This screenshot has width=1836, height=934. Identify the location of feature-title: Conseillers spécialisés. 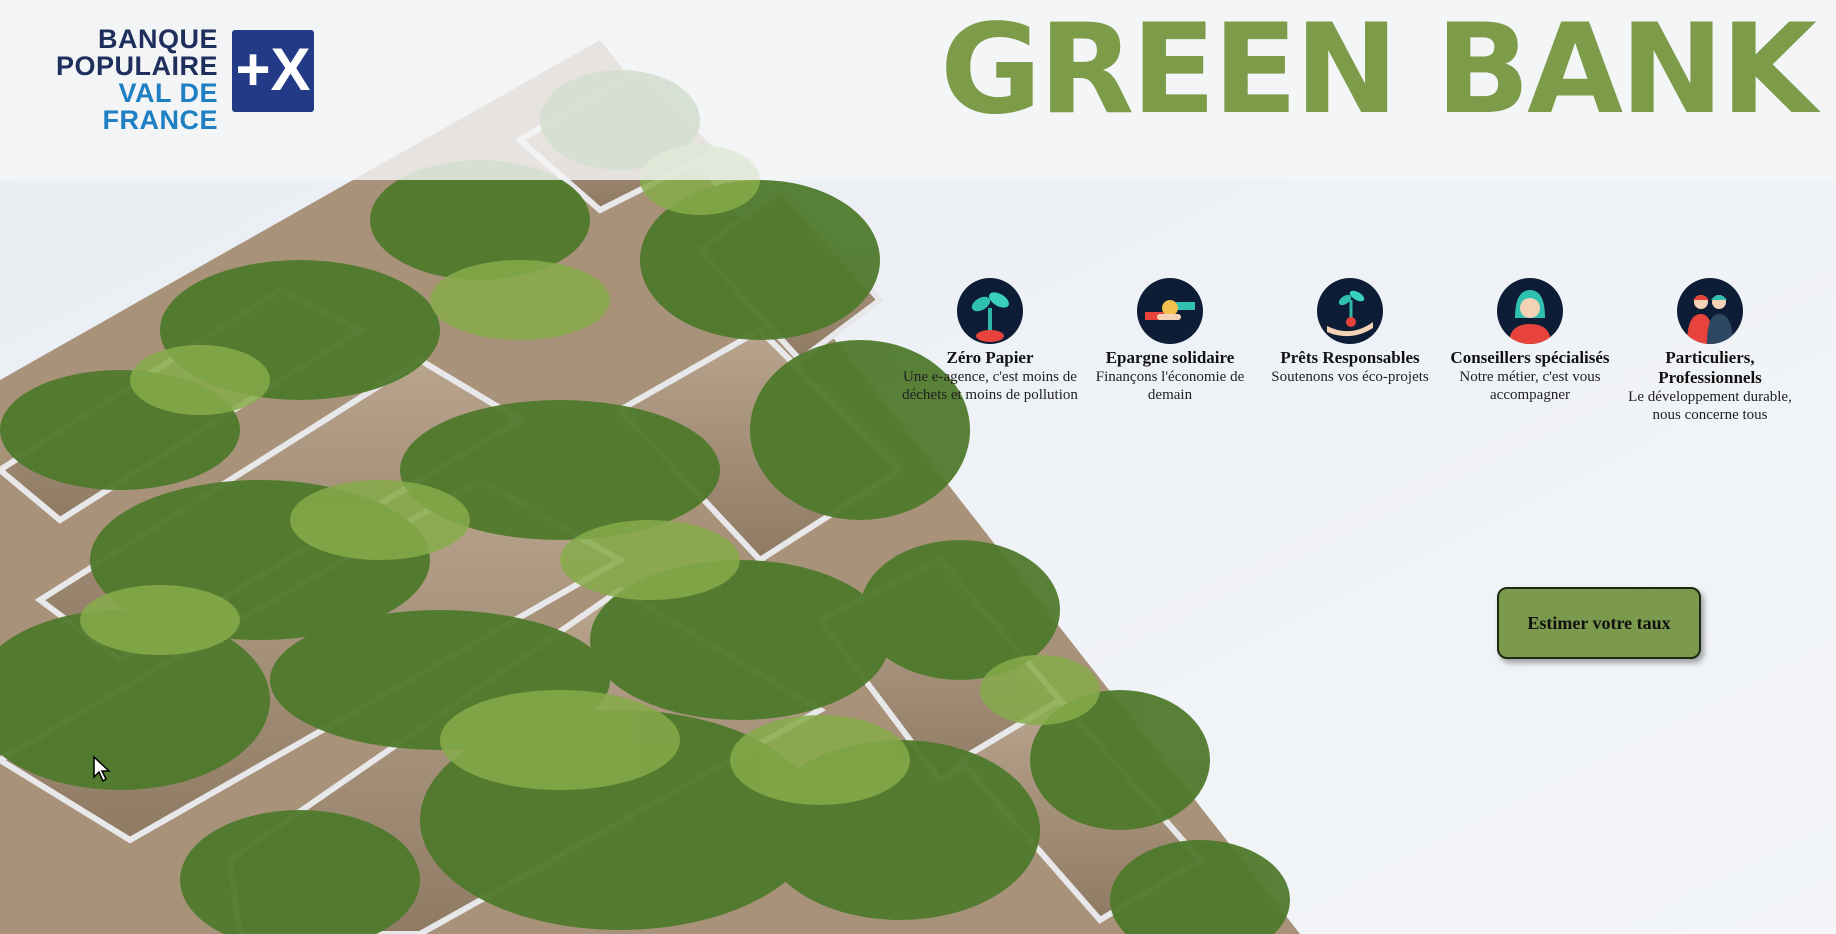
(1530, 357).